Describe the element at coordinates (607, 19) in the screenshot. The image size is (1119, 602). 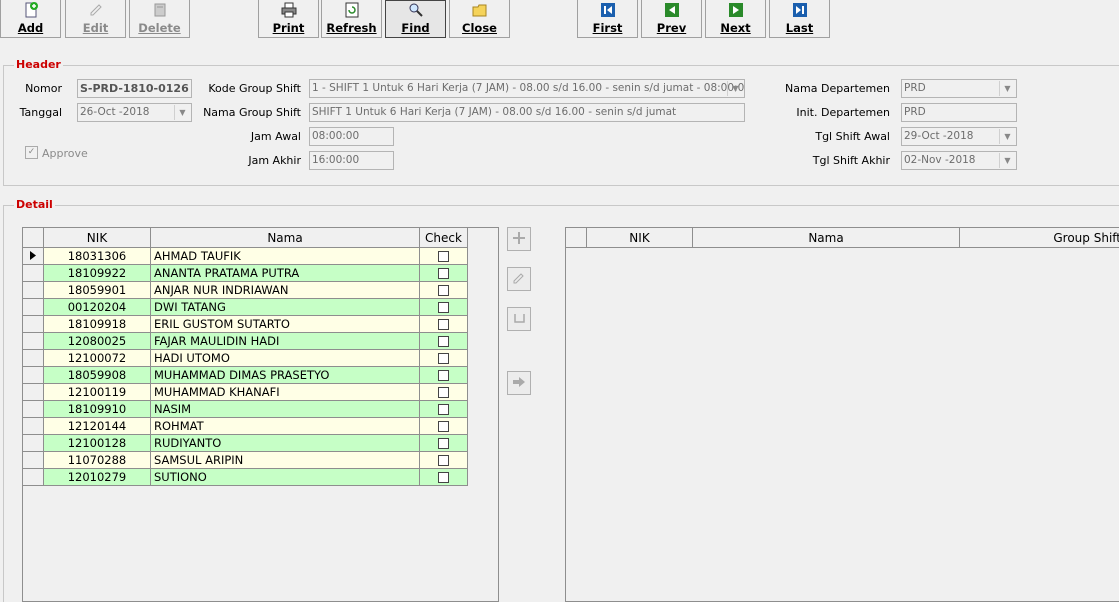
I see `first-button: First` at that location.